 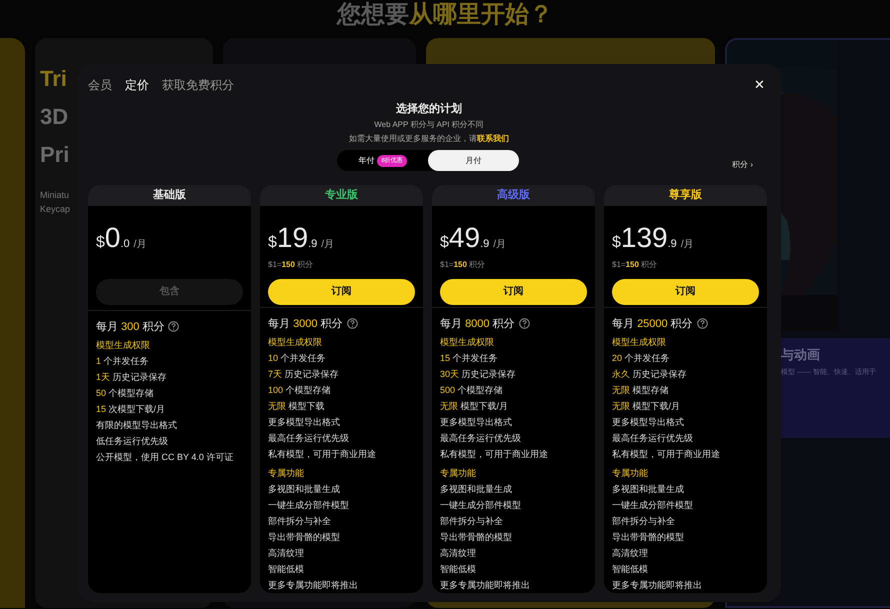 I want to click on plan-title: 高级版, so click(x=513, y=195).